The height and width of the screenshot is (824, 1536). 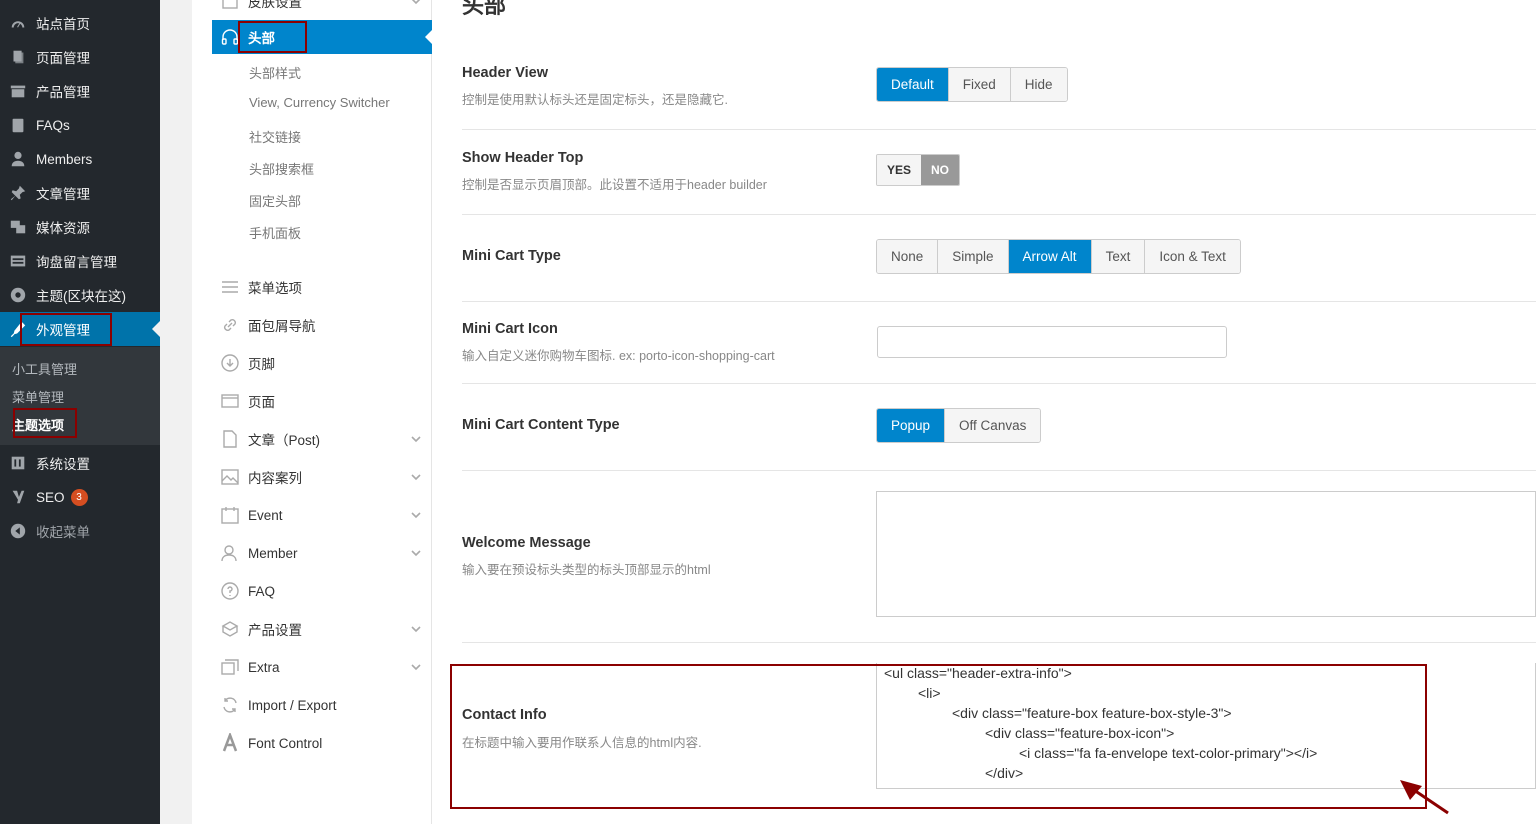 I want to click on mini-cart-icon-text-button: Icon & Text, so click(x=1192, y=256).